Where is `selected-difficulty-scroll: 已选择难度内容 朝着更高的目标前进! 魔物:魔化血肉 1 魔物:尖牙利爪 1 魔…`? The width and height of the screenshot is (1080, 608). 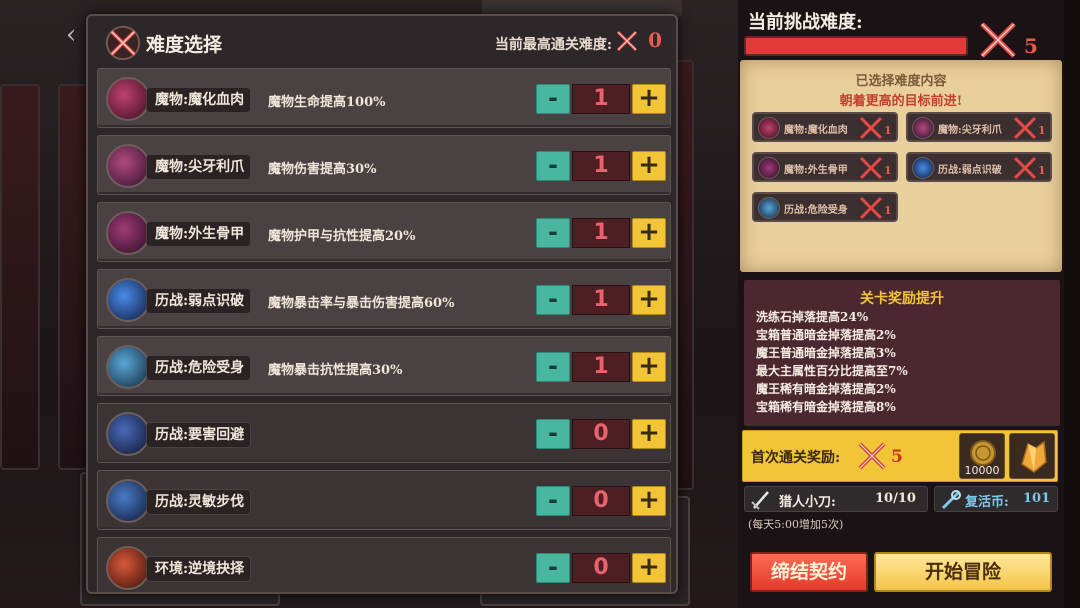 selected-difficulty-scroll: 已选择难度内容 朝着更高的目标前进! 魔物:魔化血肉 1 魔物:尖牙利爪 1 魔… is located at coordinates (901, 166).